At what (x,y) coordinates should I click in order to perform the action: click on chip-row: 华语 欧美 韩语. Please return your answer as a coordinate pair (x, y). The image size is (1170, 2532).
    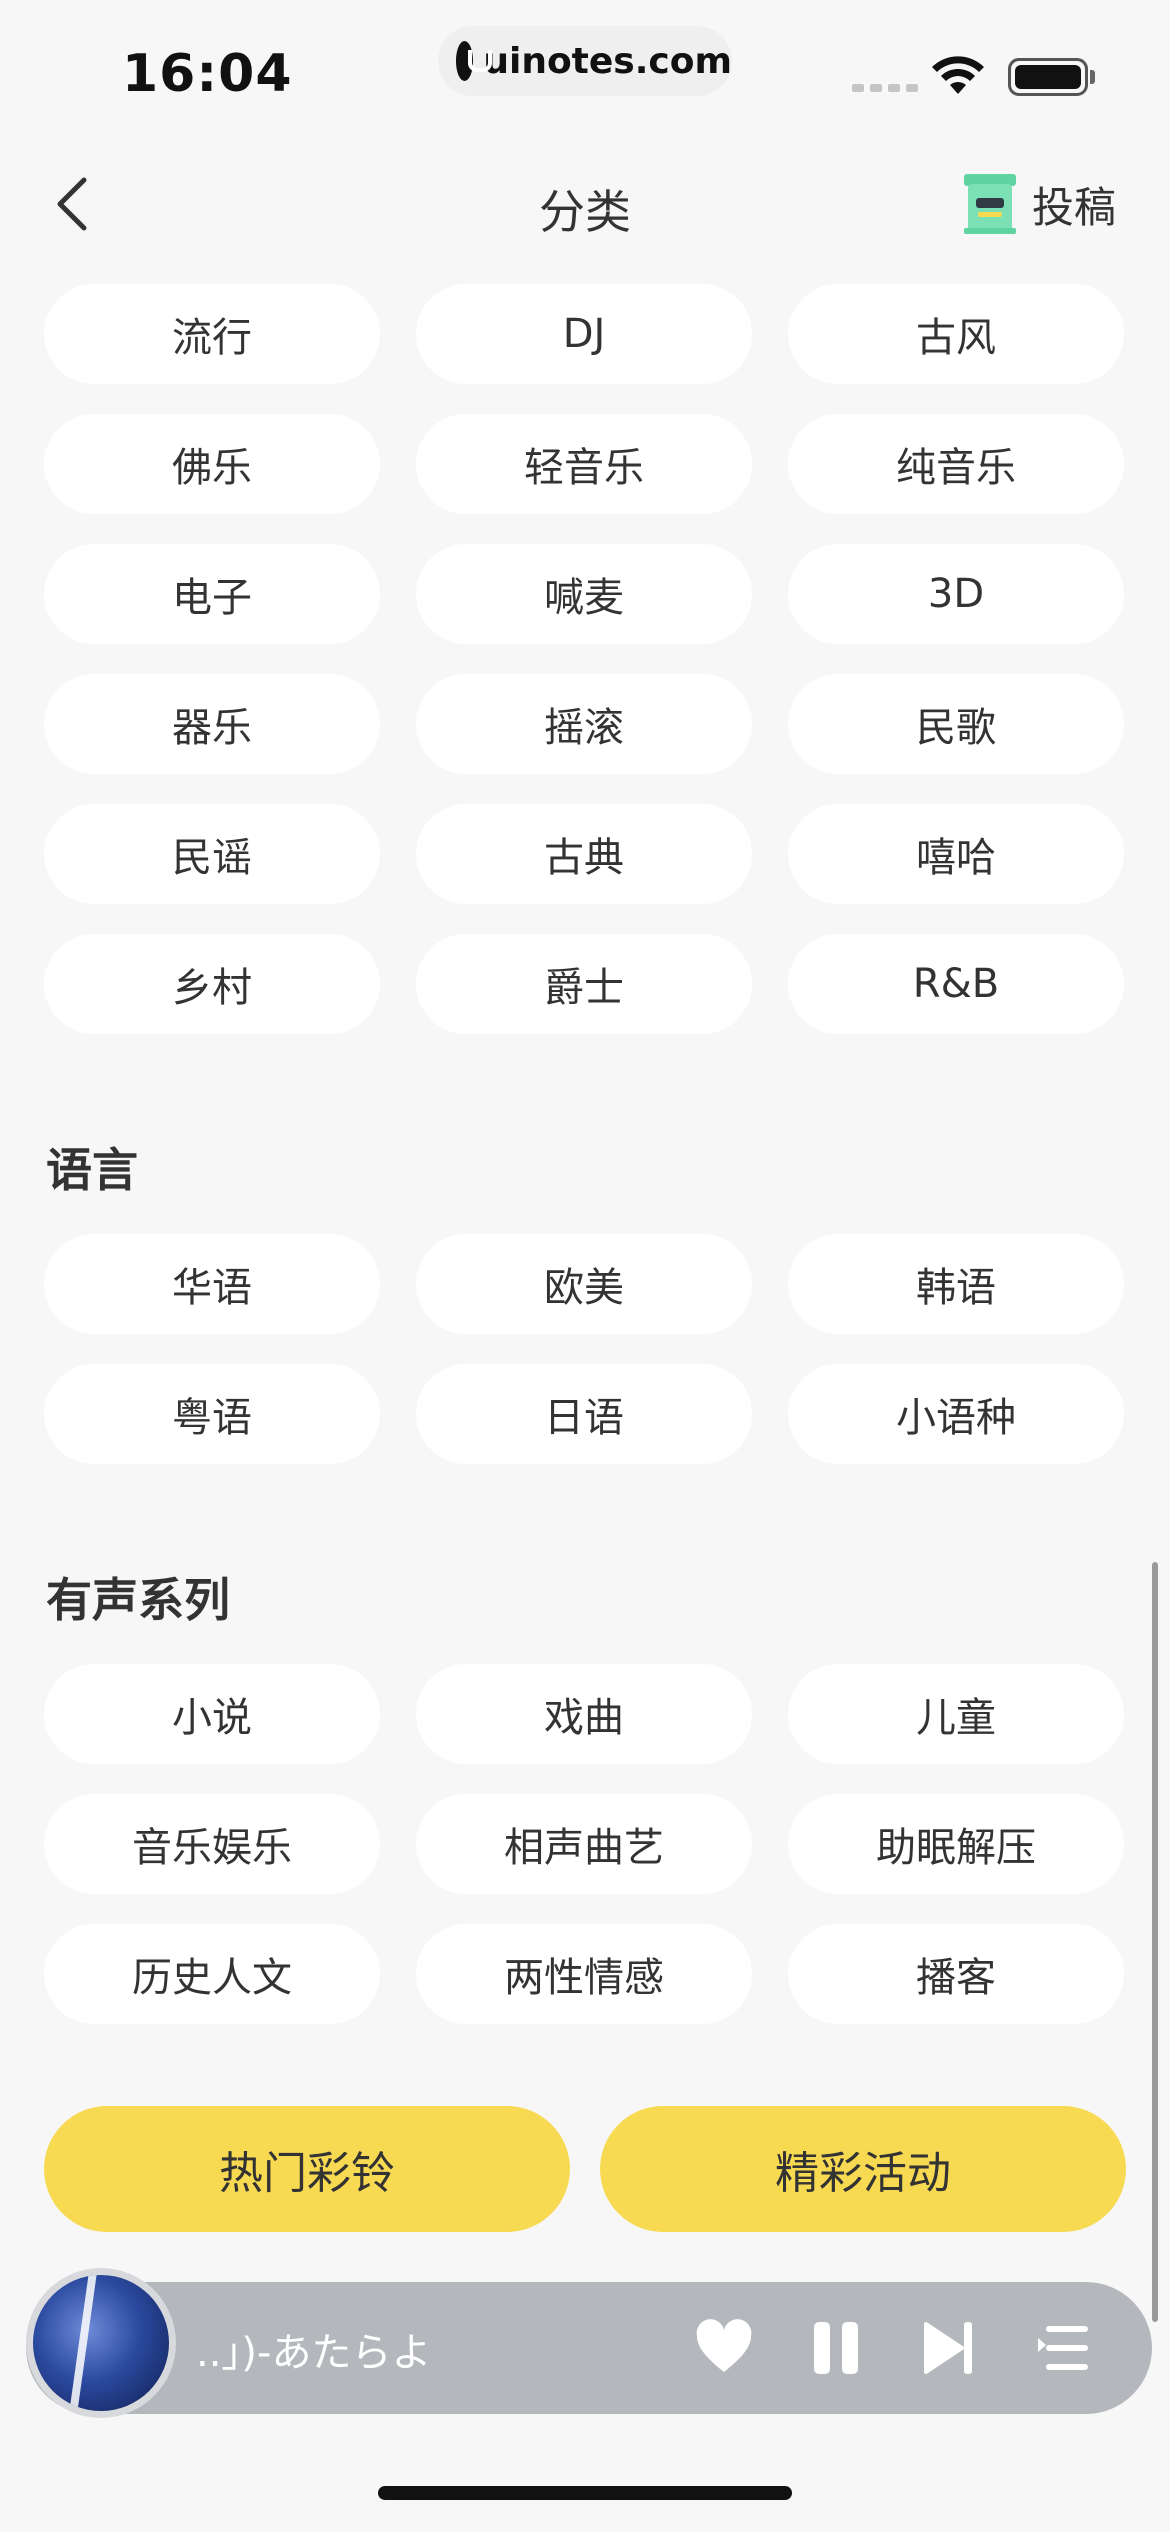
    Looking at the image, I should click on (585, 1284).